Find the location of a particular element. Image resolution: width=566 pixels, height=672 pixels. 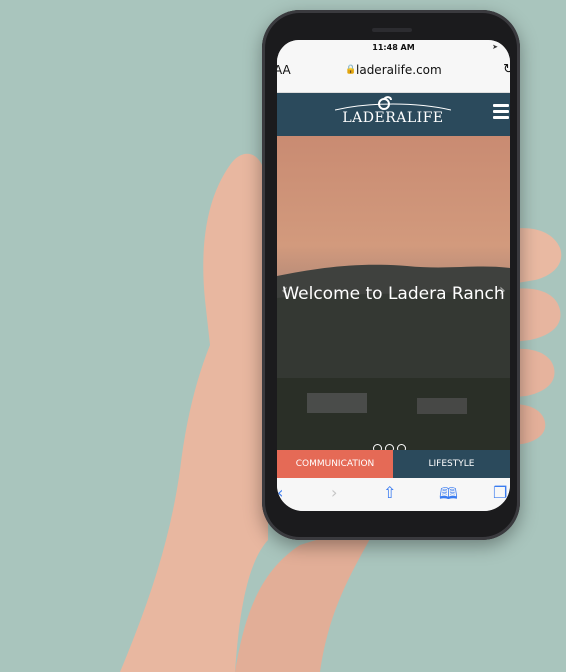

browser-toolbar: ‹ › ⇧ 🕮 ❐ is located at coordinates (393, 494).